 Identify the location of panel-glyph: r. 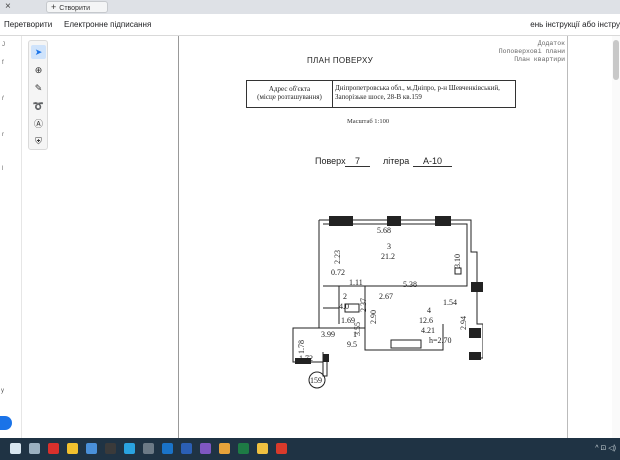
(3, 135).